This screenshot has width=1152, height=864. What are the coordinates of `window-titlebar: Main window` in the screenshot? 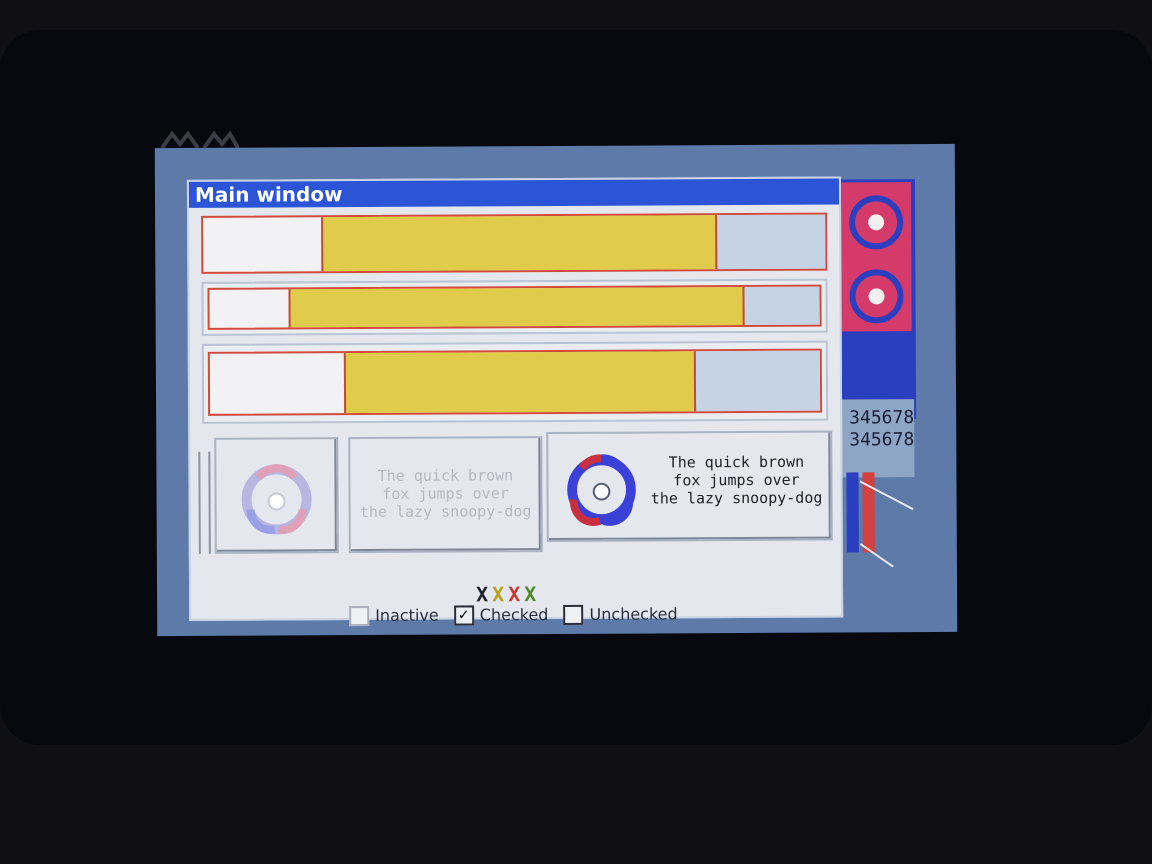 It's located at (514, 193).